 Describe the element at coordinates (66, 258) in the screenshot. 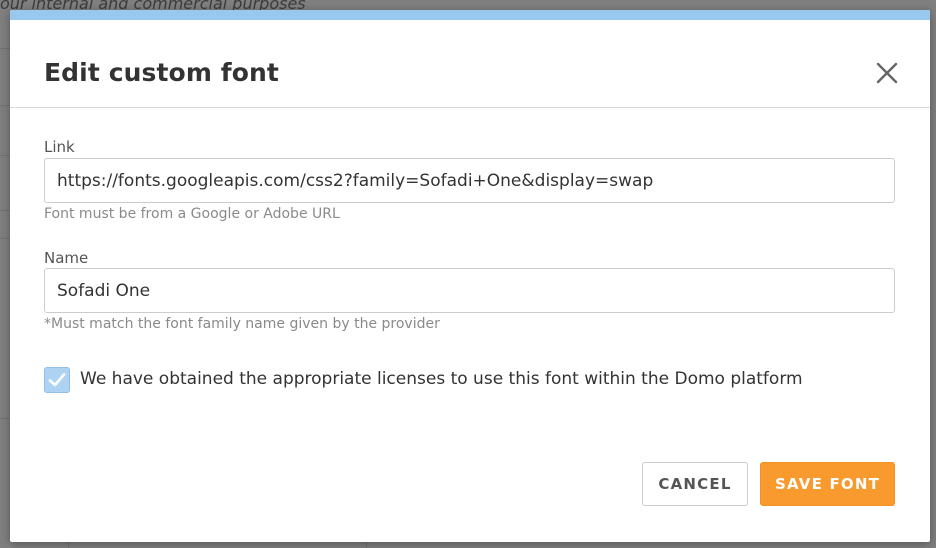

I see `name-label: Name` at that location.